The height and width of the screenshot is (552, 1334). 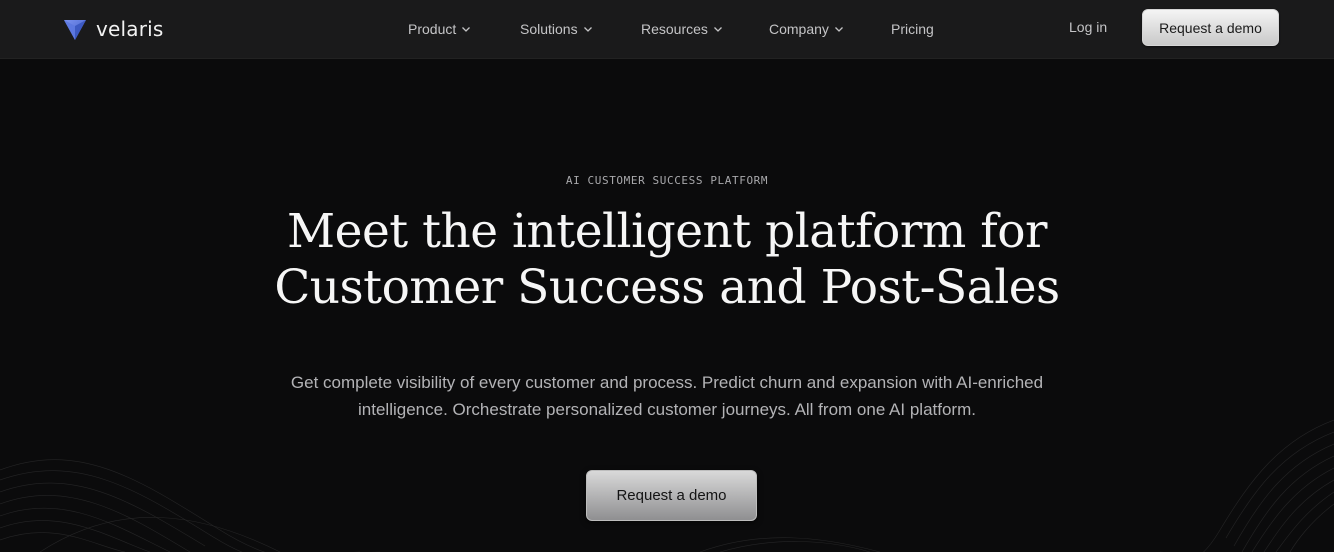 I want to click on nav-item-label: Product, so click(x=432, y=29).